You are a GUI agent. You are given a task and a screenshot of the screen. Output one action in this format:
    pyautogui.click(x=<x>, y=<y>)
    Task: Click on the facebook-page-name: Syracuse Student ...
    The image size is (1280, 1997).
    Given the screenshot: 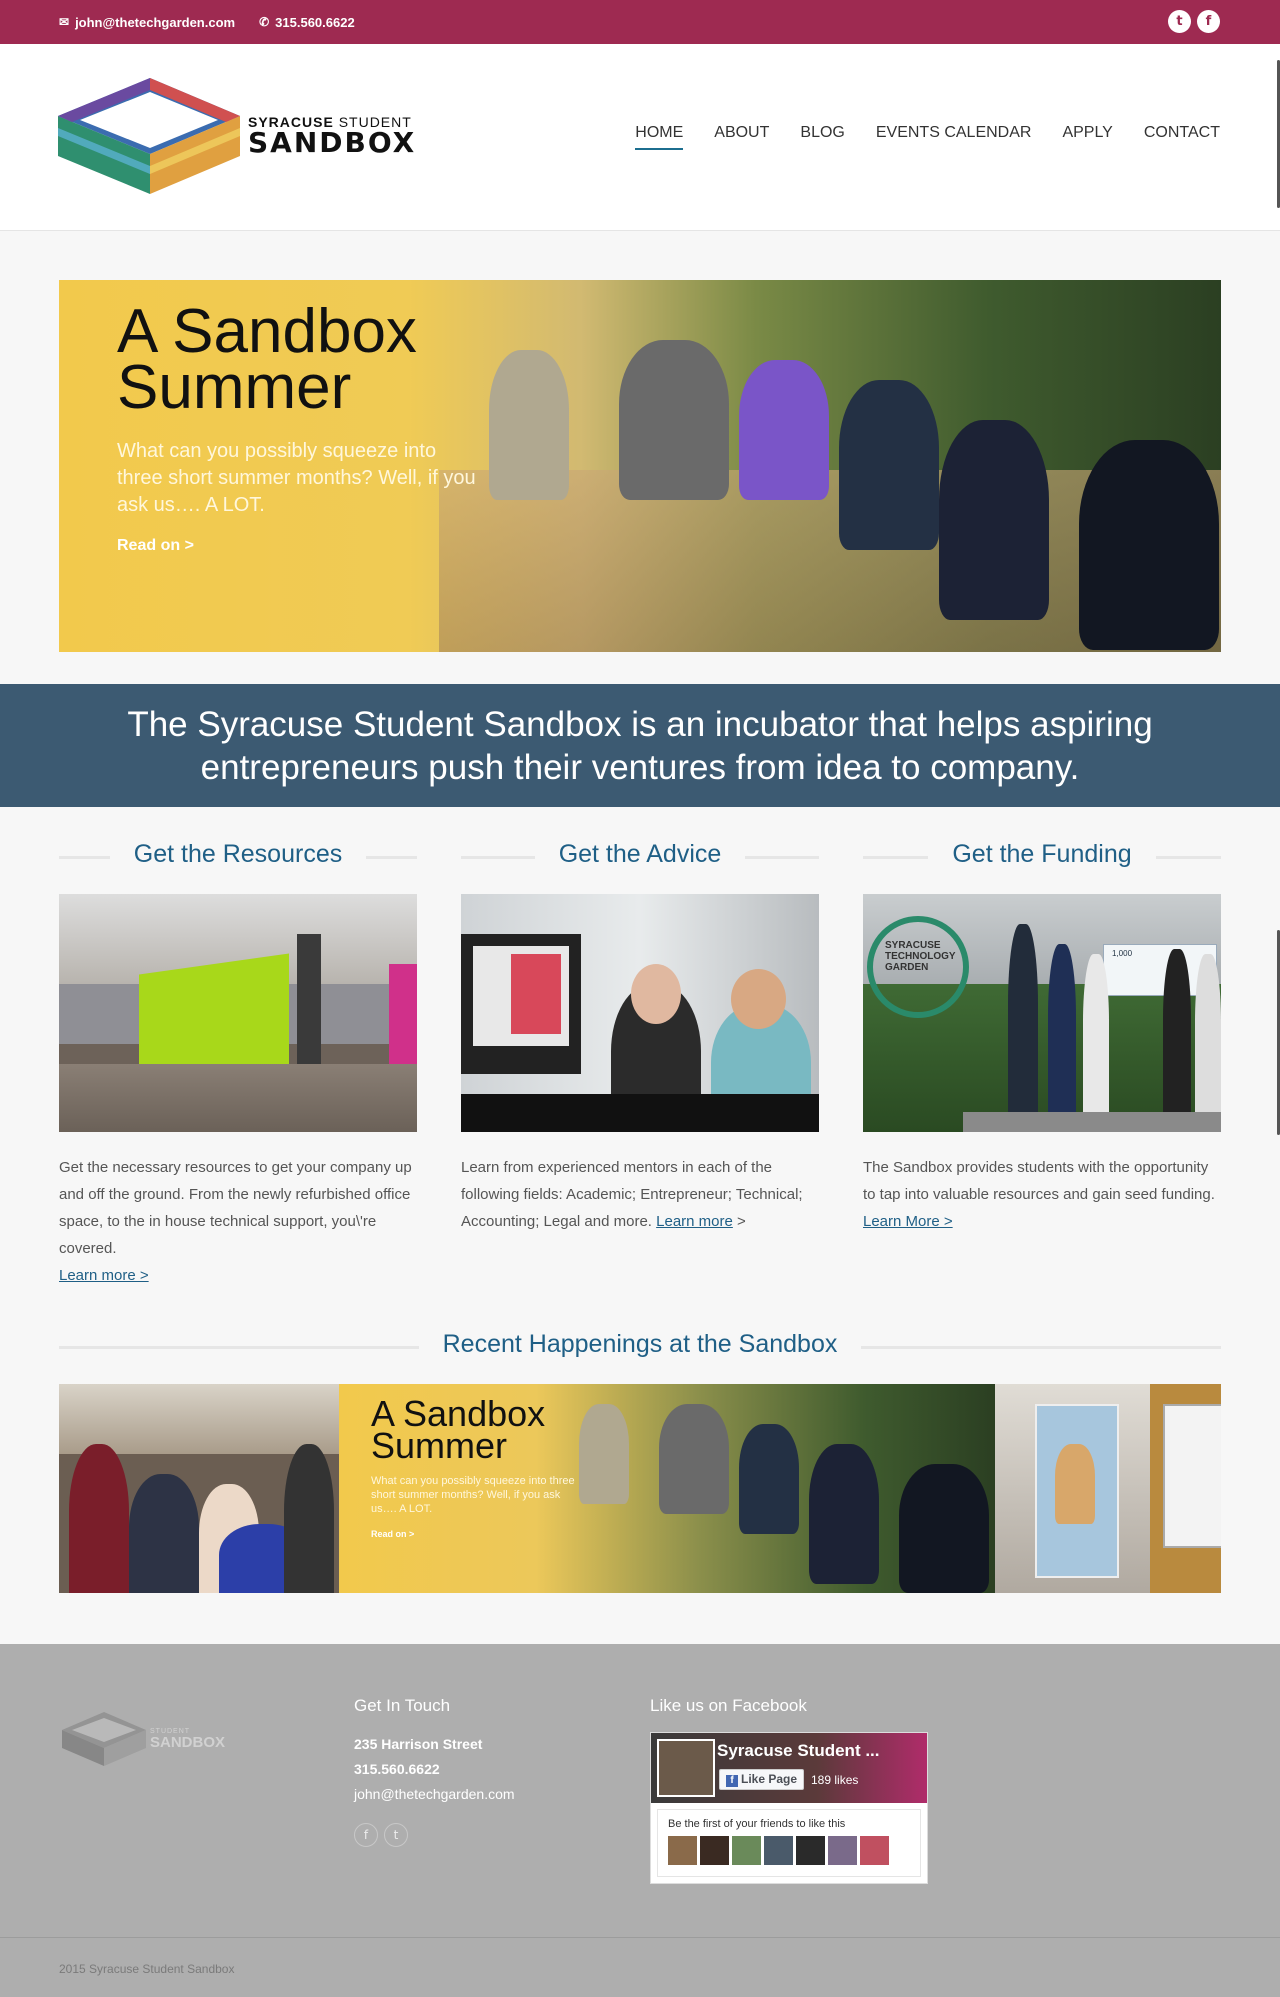 What is the action you would take?
    pyautogui.click(x=798, y=1751)
    